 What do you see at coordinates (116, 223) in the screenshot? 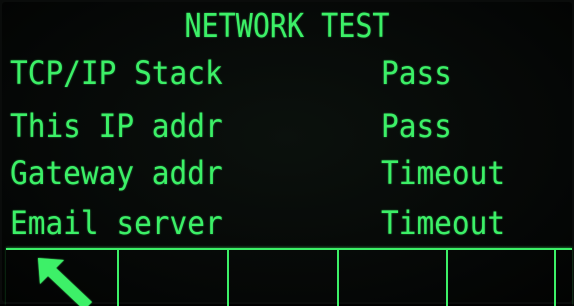
I see `result-label: Email server` at bounding box center [116, 223].